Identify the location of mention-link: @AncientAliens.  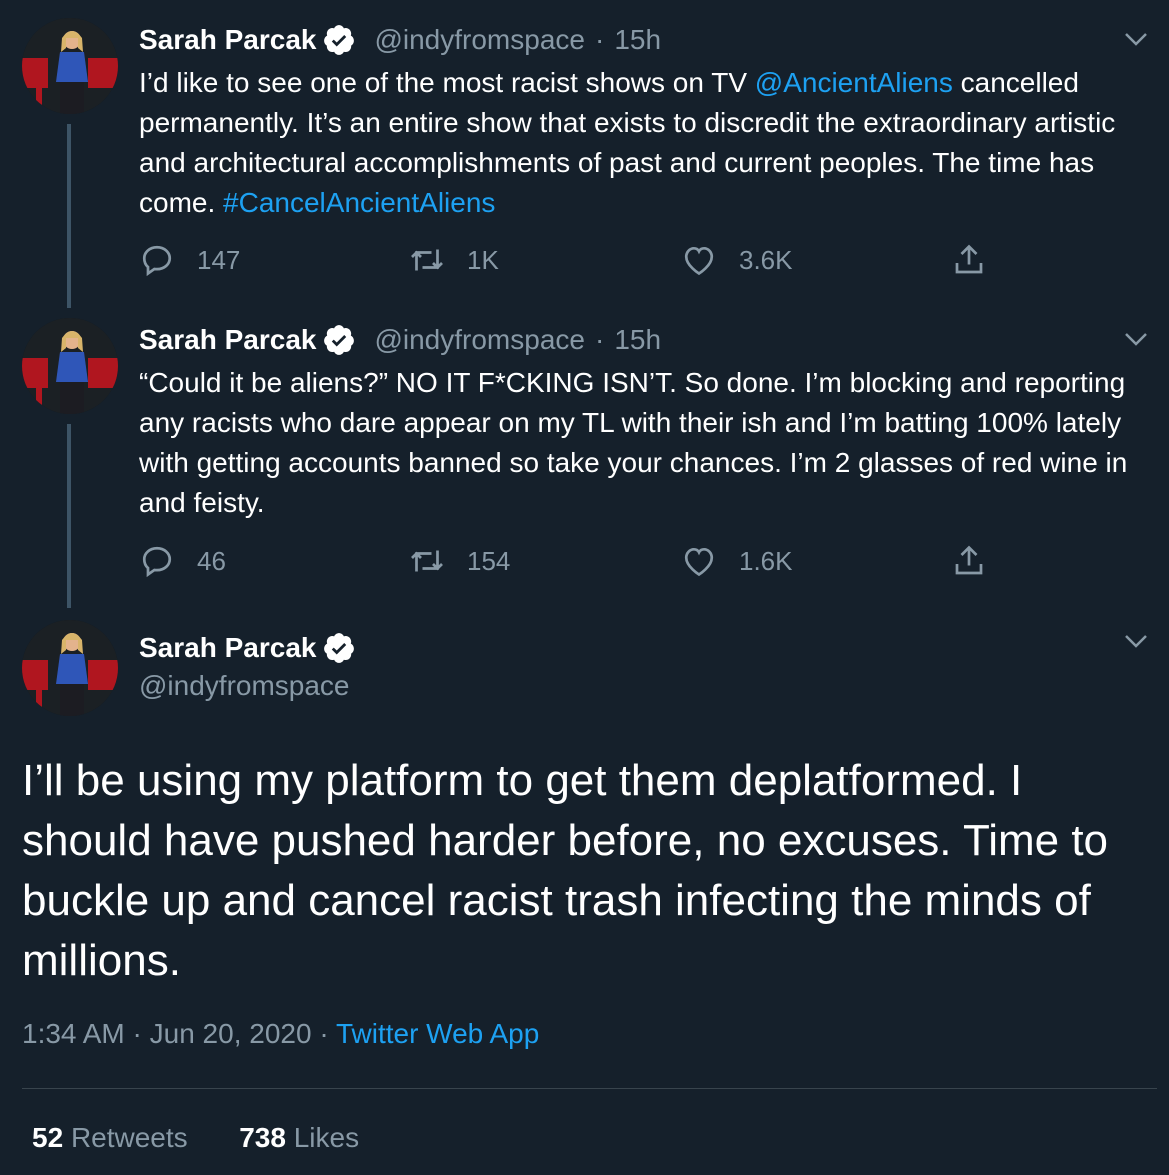
(854, 82).